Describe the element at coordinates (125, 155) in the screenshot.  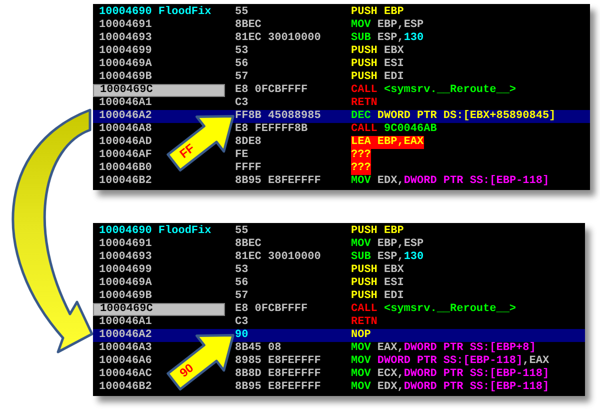
I see `address-text: 100046AF` at that location.